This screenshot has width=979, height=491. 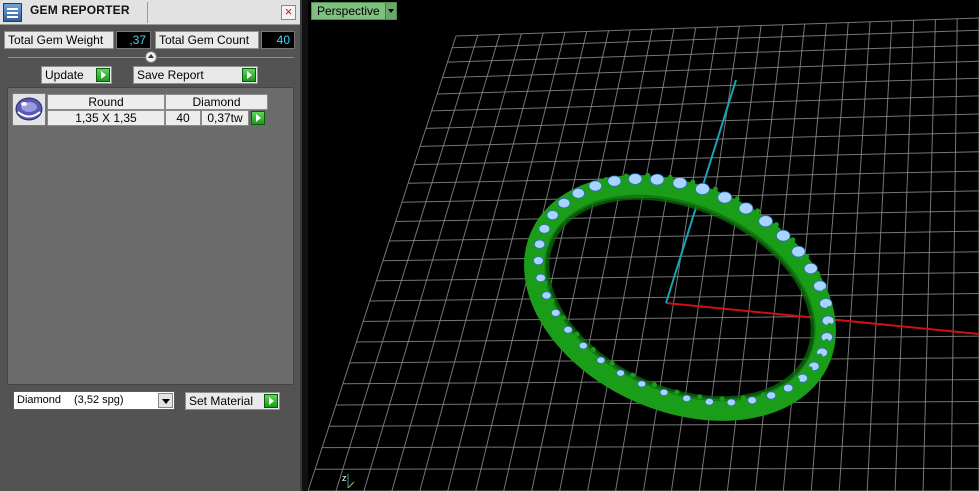 I want to click on view-mode-label: Perspective, so click(x=348, y=11).